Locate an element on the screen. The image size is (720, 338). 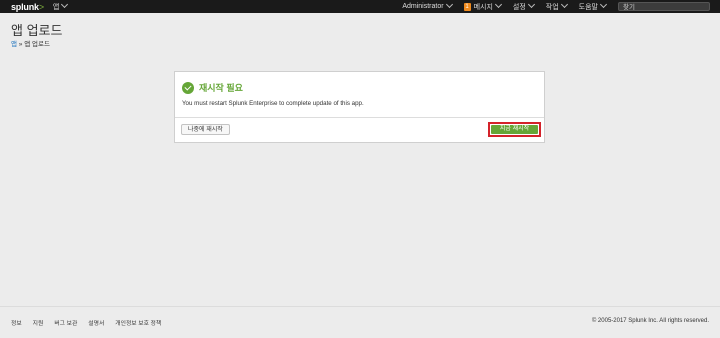
footer-link-privacy-policy: 개인정보 보호 정책 is located at coordinates (138, 322).